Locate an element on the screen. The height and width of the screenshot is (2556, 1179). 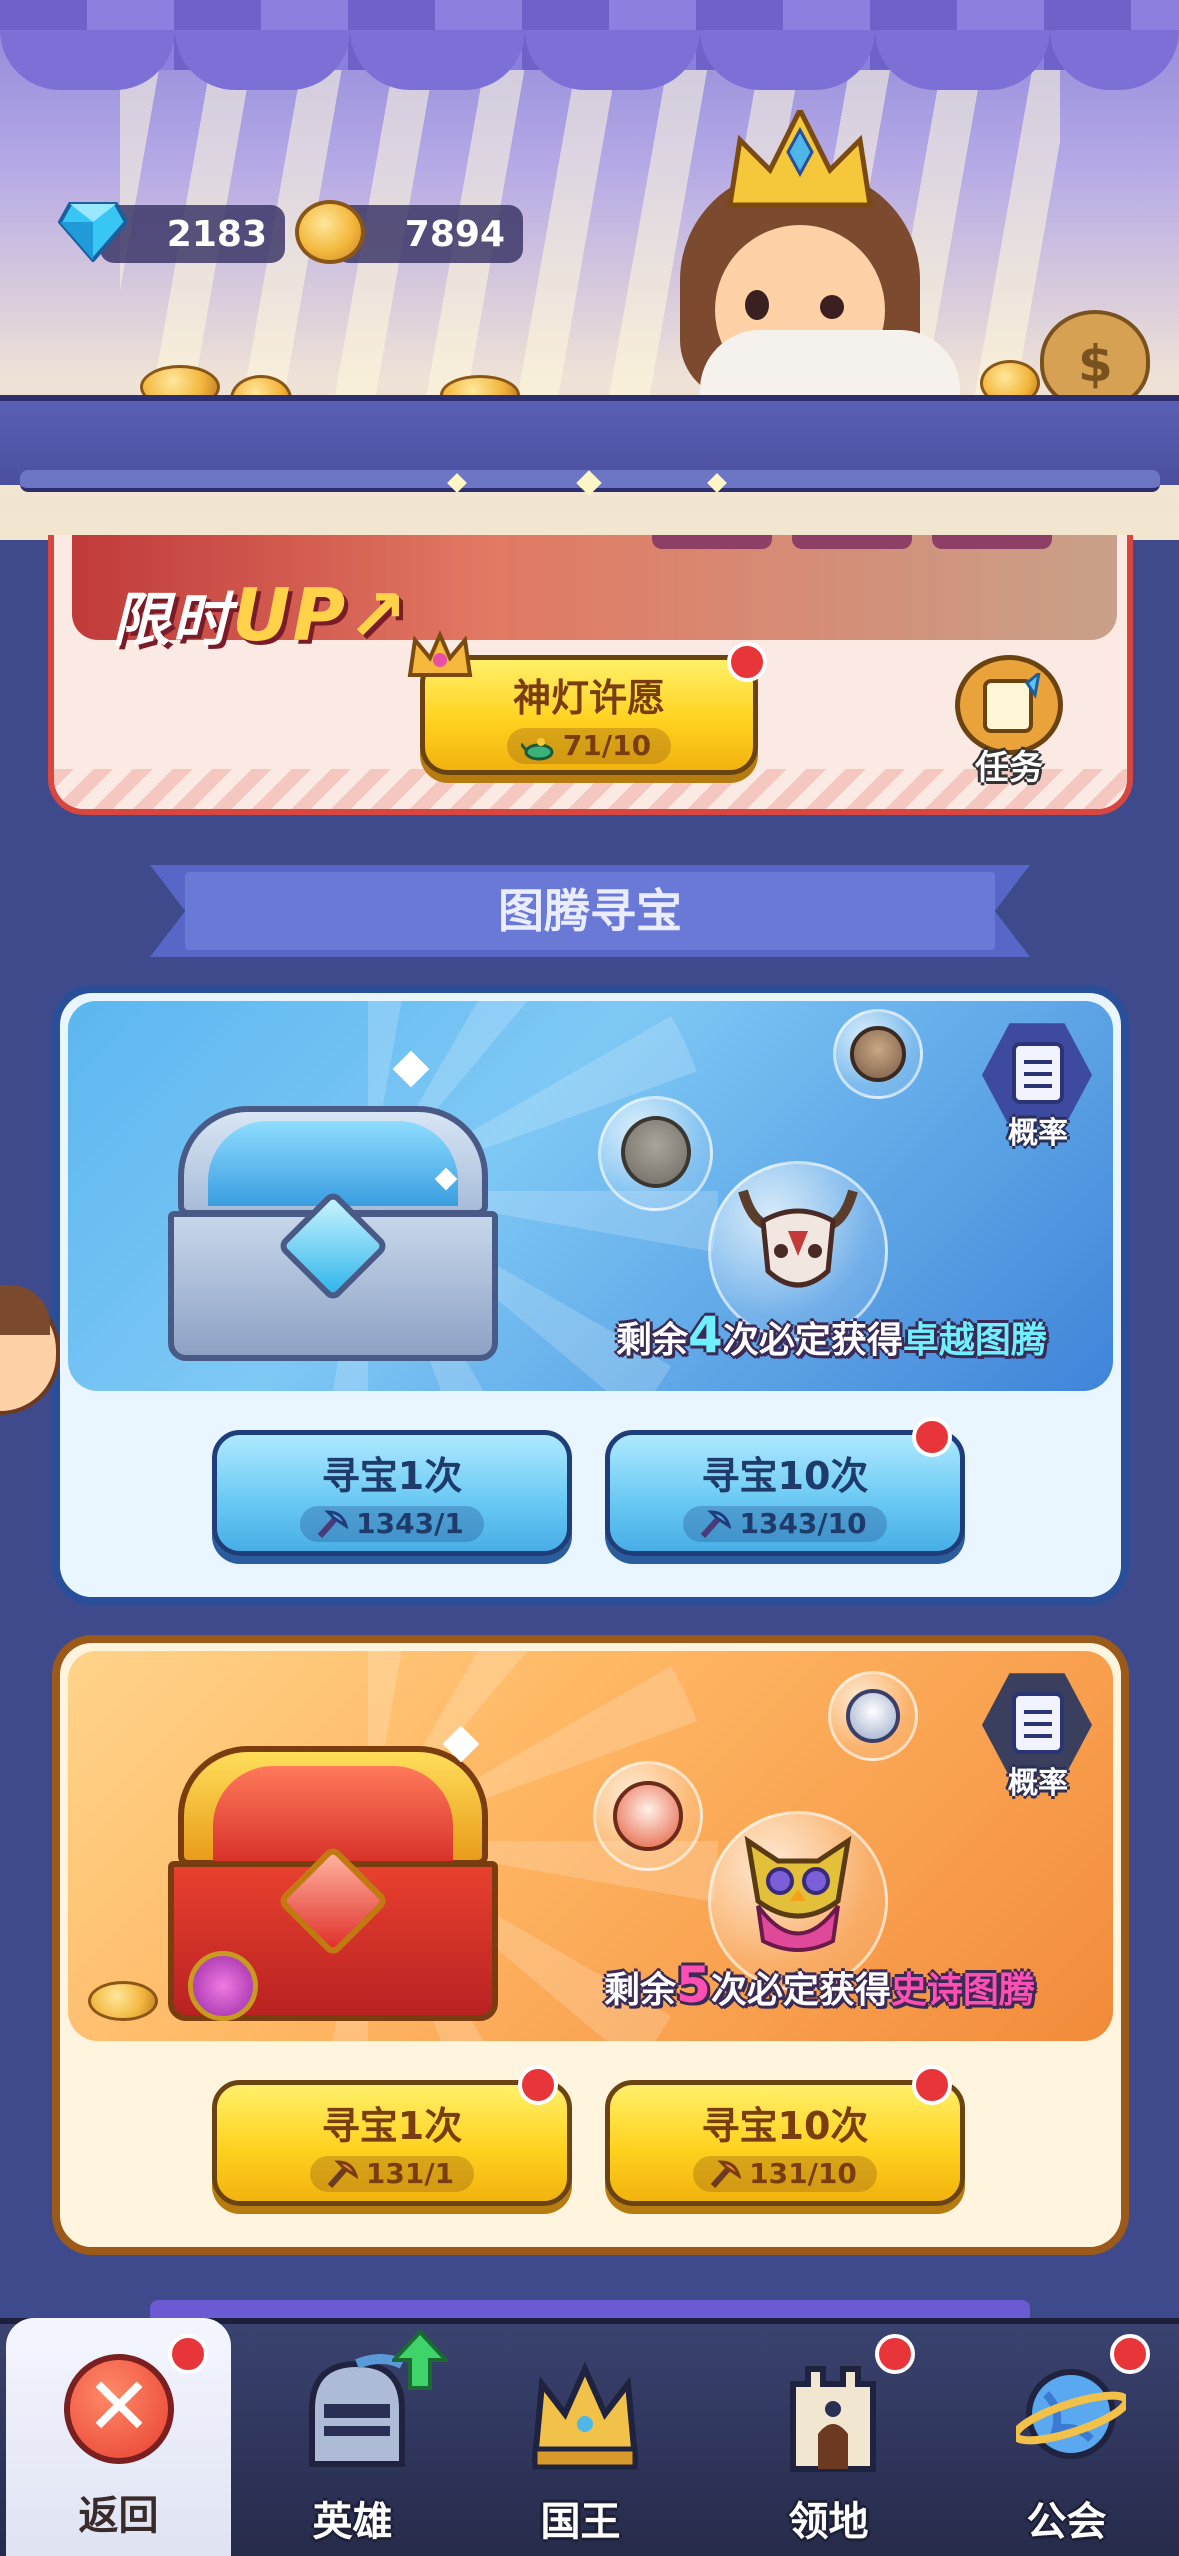
guarantee-count: 5 is located at coordinates (693, 1985).